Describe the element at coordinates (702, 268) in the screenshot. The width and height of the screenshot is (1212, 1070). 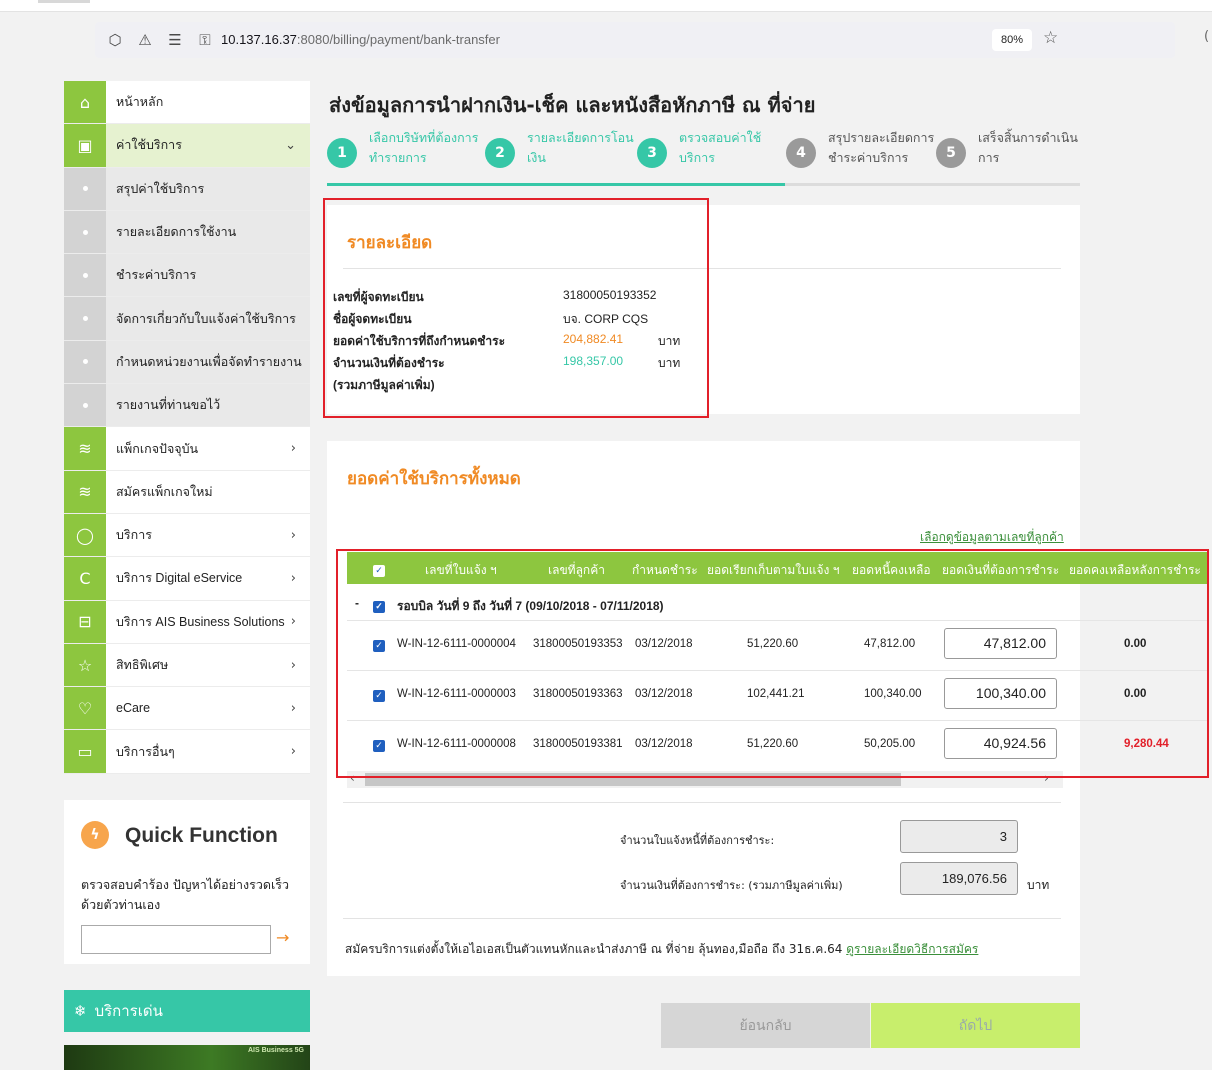
I see `details-divider` at that location.